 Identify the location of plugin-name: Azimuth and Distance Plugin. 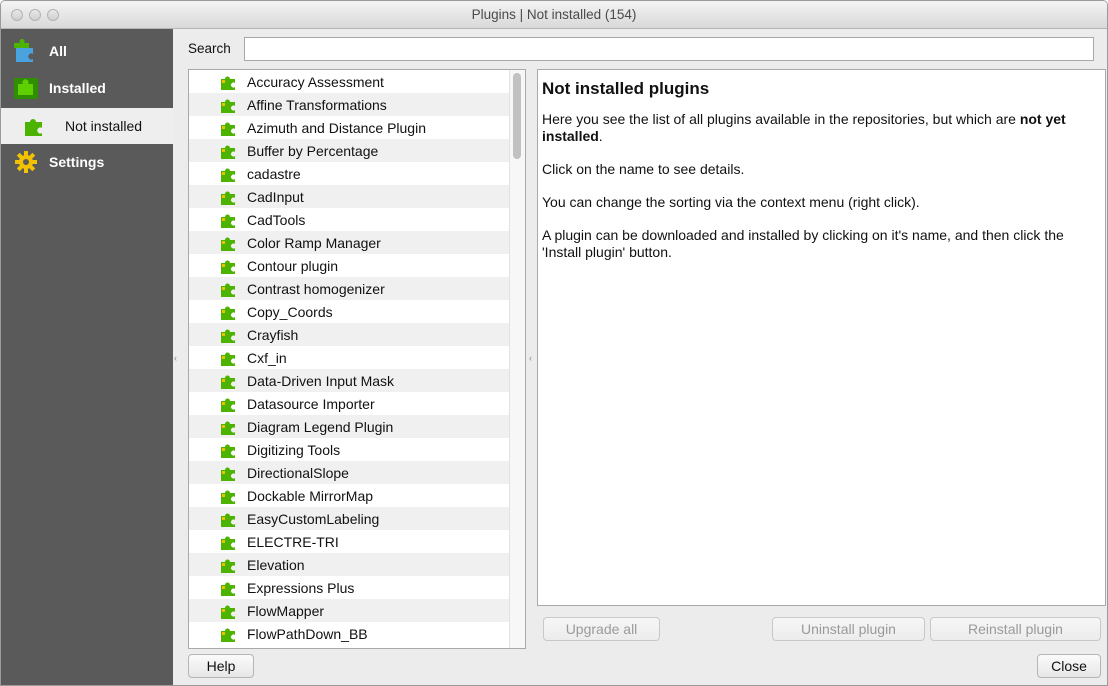
(336, 127).